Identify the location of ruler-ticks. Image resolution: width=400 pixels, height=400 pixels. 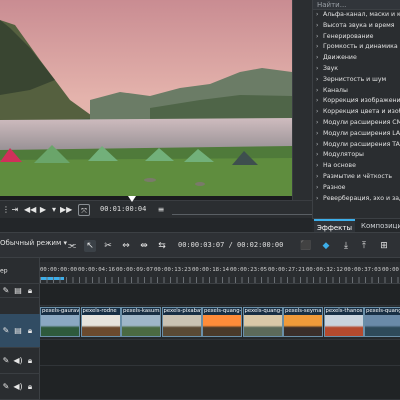
(220, 280).